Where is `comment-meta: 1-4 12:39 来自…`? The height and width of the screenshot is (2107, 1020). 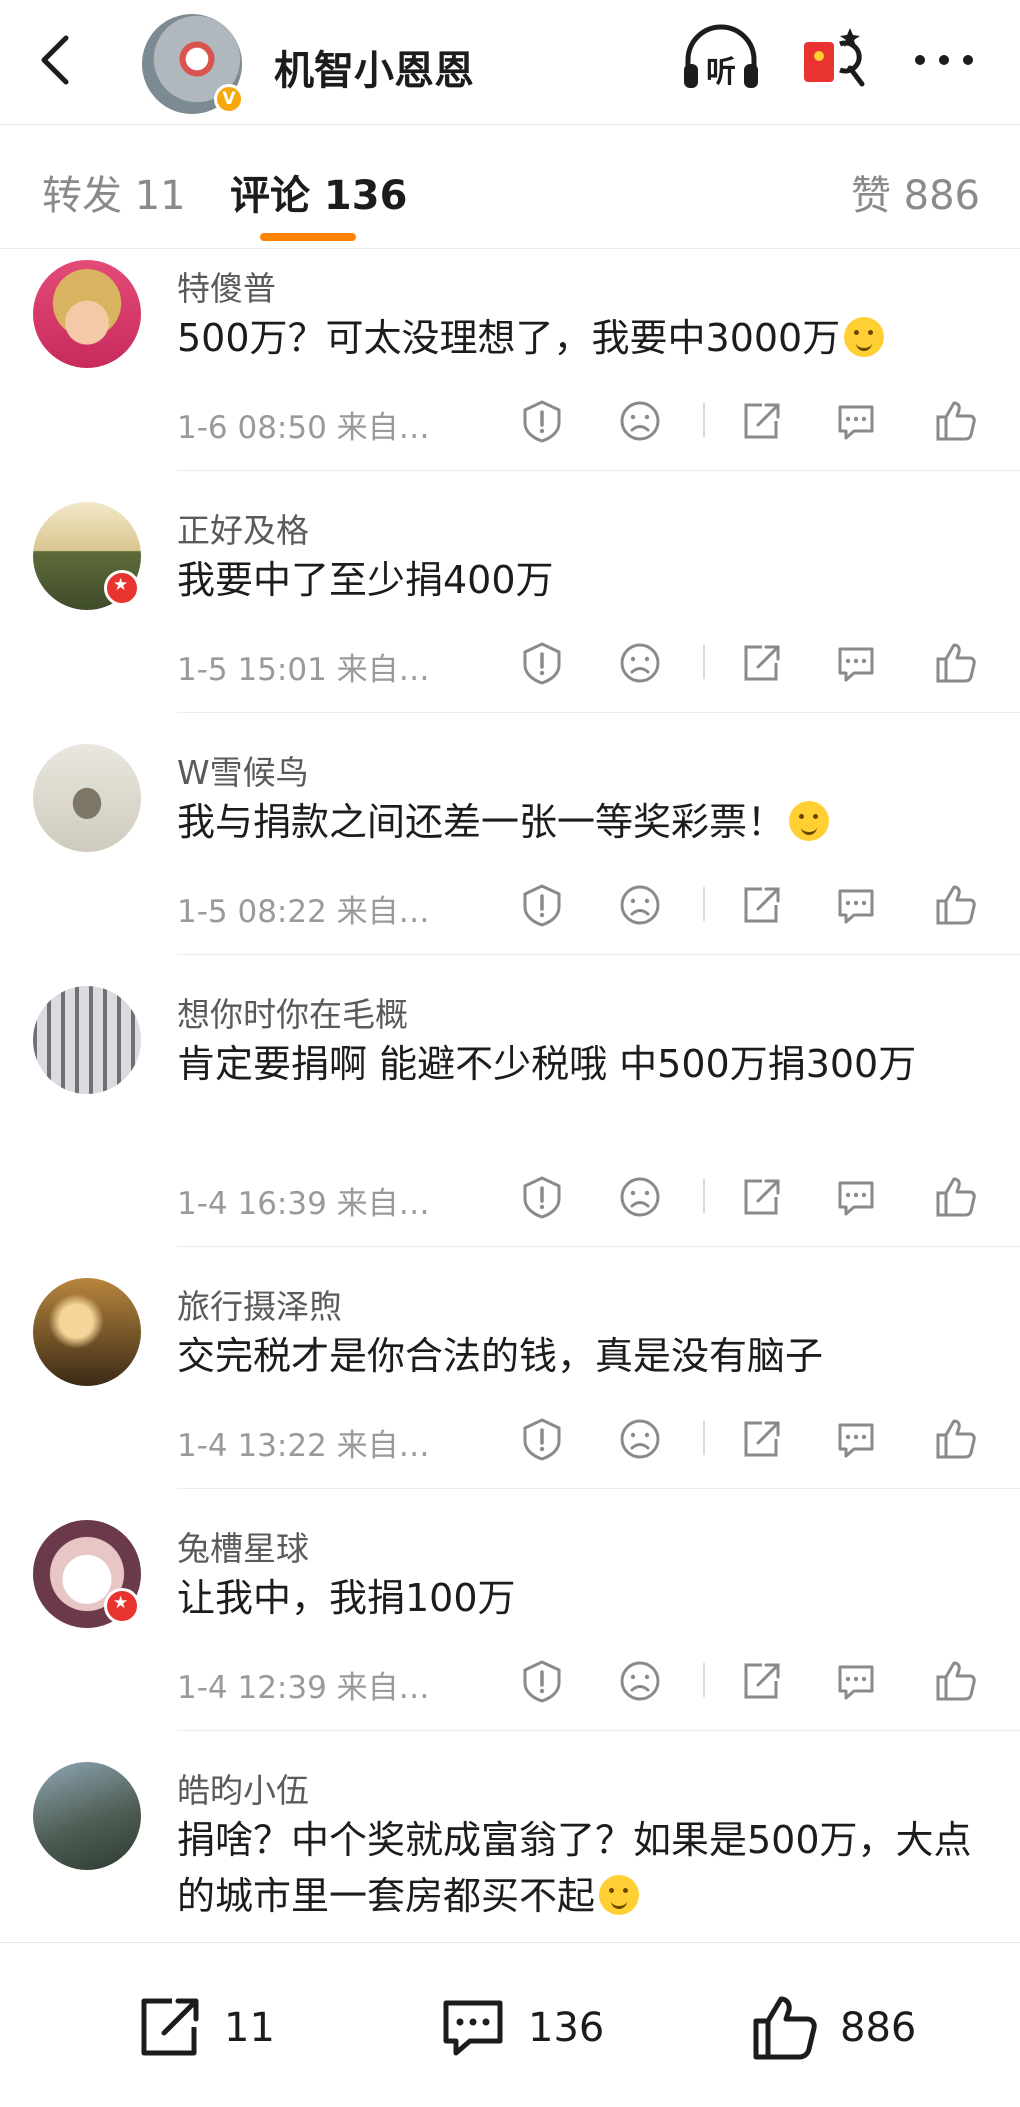
comment-meta: 1-4 12:39 来自… is located at coordinates (303, 1688).